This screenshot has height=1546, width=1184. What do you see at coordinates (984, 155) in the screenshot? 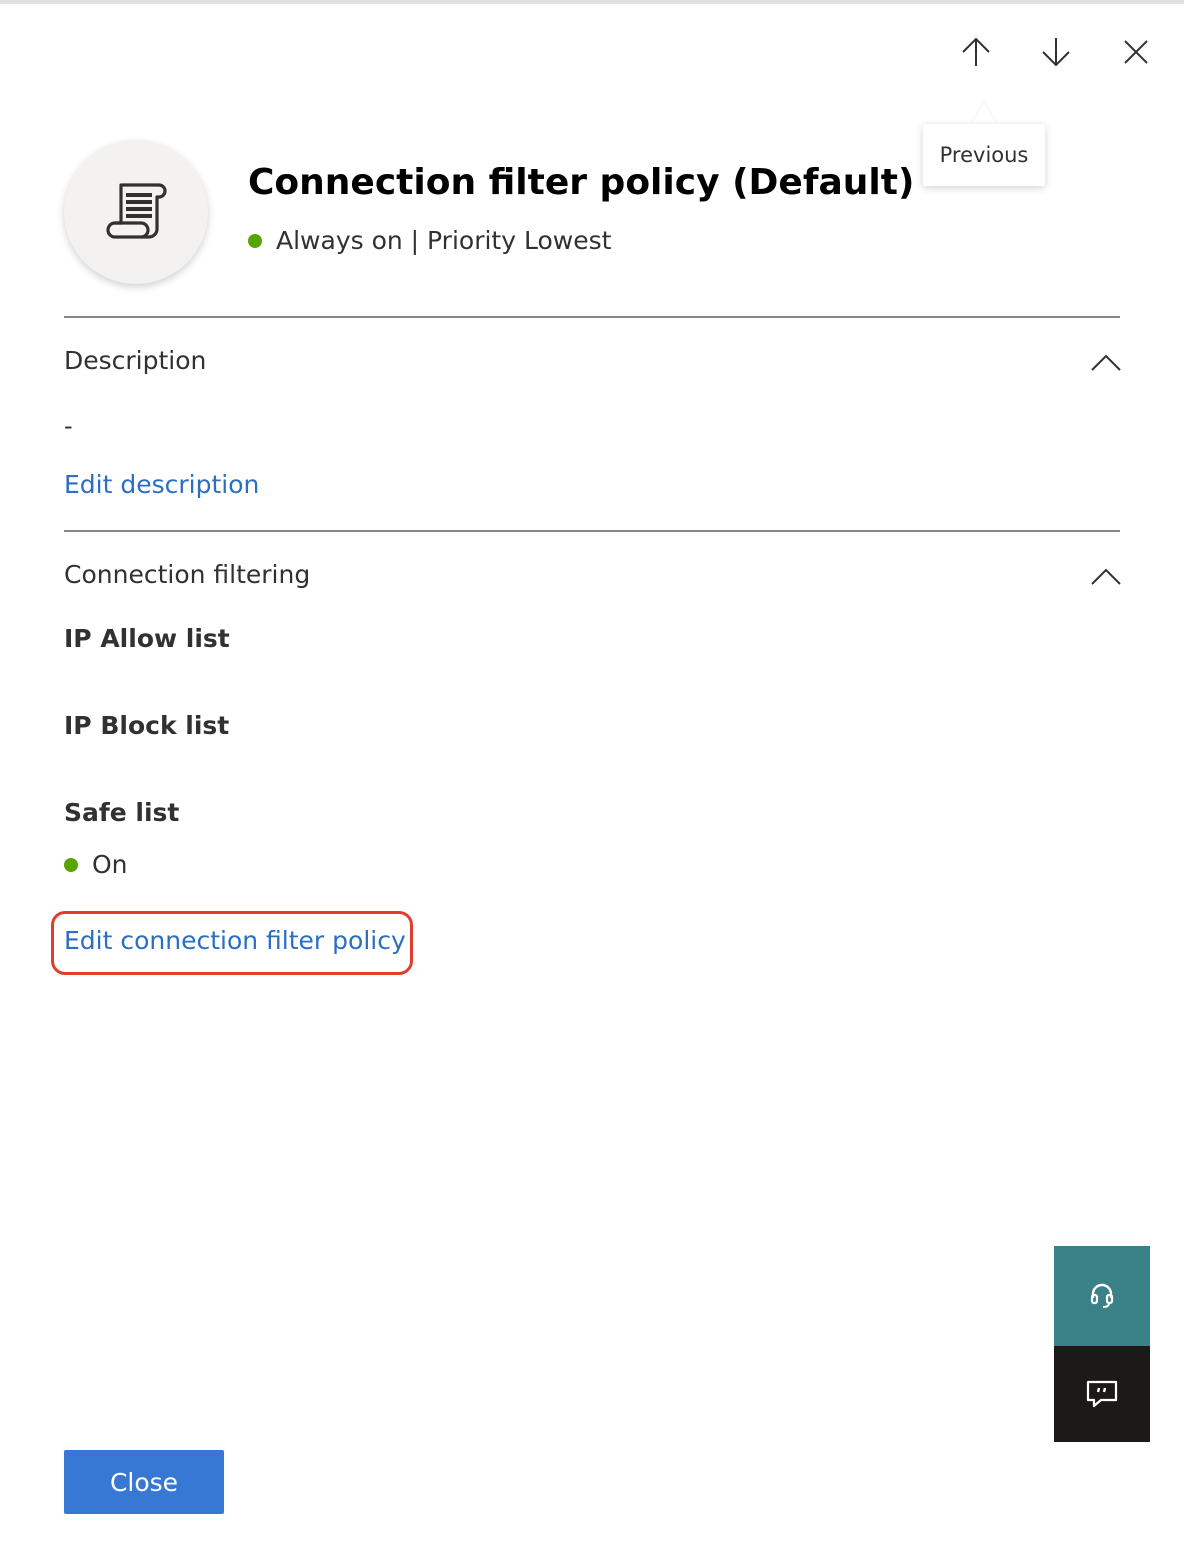
I see `previous-tooltip: Previous` at bounding box center [984, 155].